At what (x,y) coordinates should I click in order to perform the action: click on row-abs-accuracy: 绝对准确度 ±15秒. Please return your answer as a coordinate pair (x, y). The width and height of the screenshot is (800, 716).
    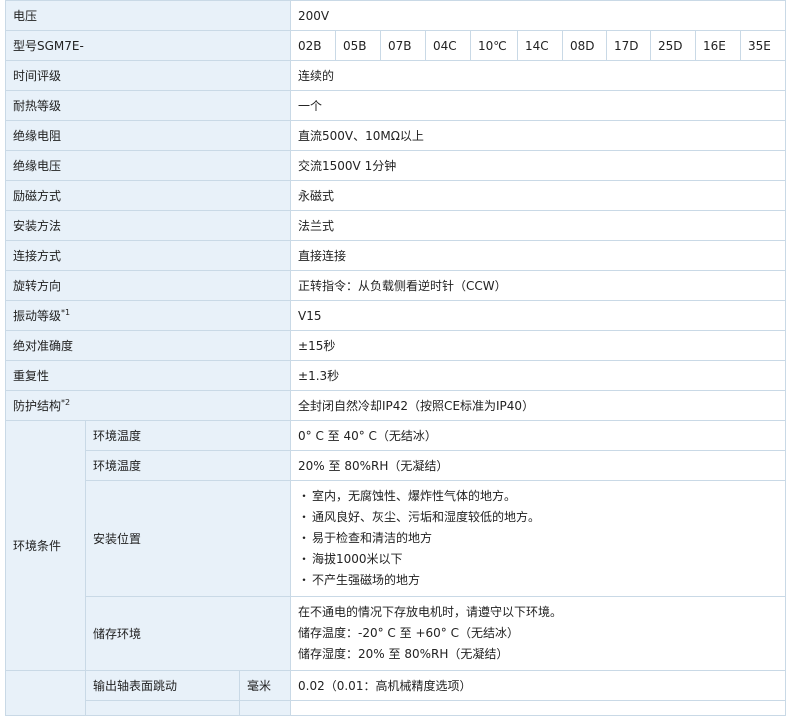
    Looking at the image, I should click on (395, 345).